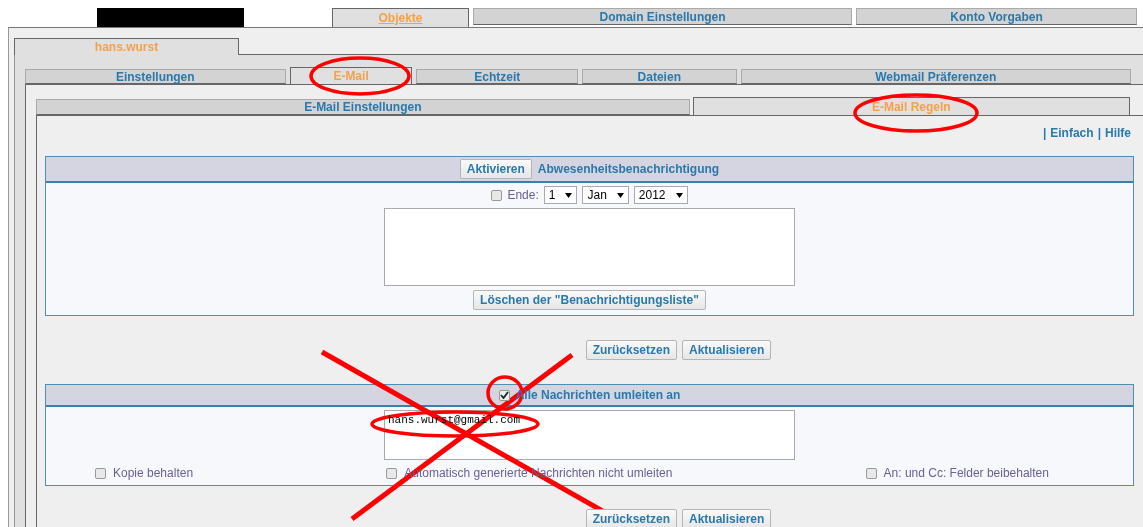 The width and height of the screenshot is (1143, 527). I want to click on activate-button: Aktivieren, so click(495, 169).